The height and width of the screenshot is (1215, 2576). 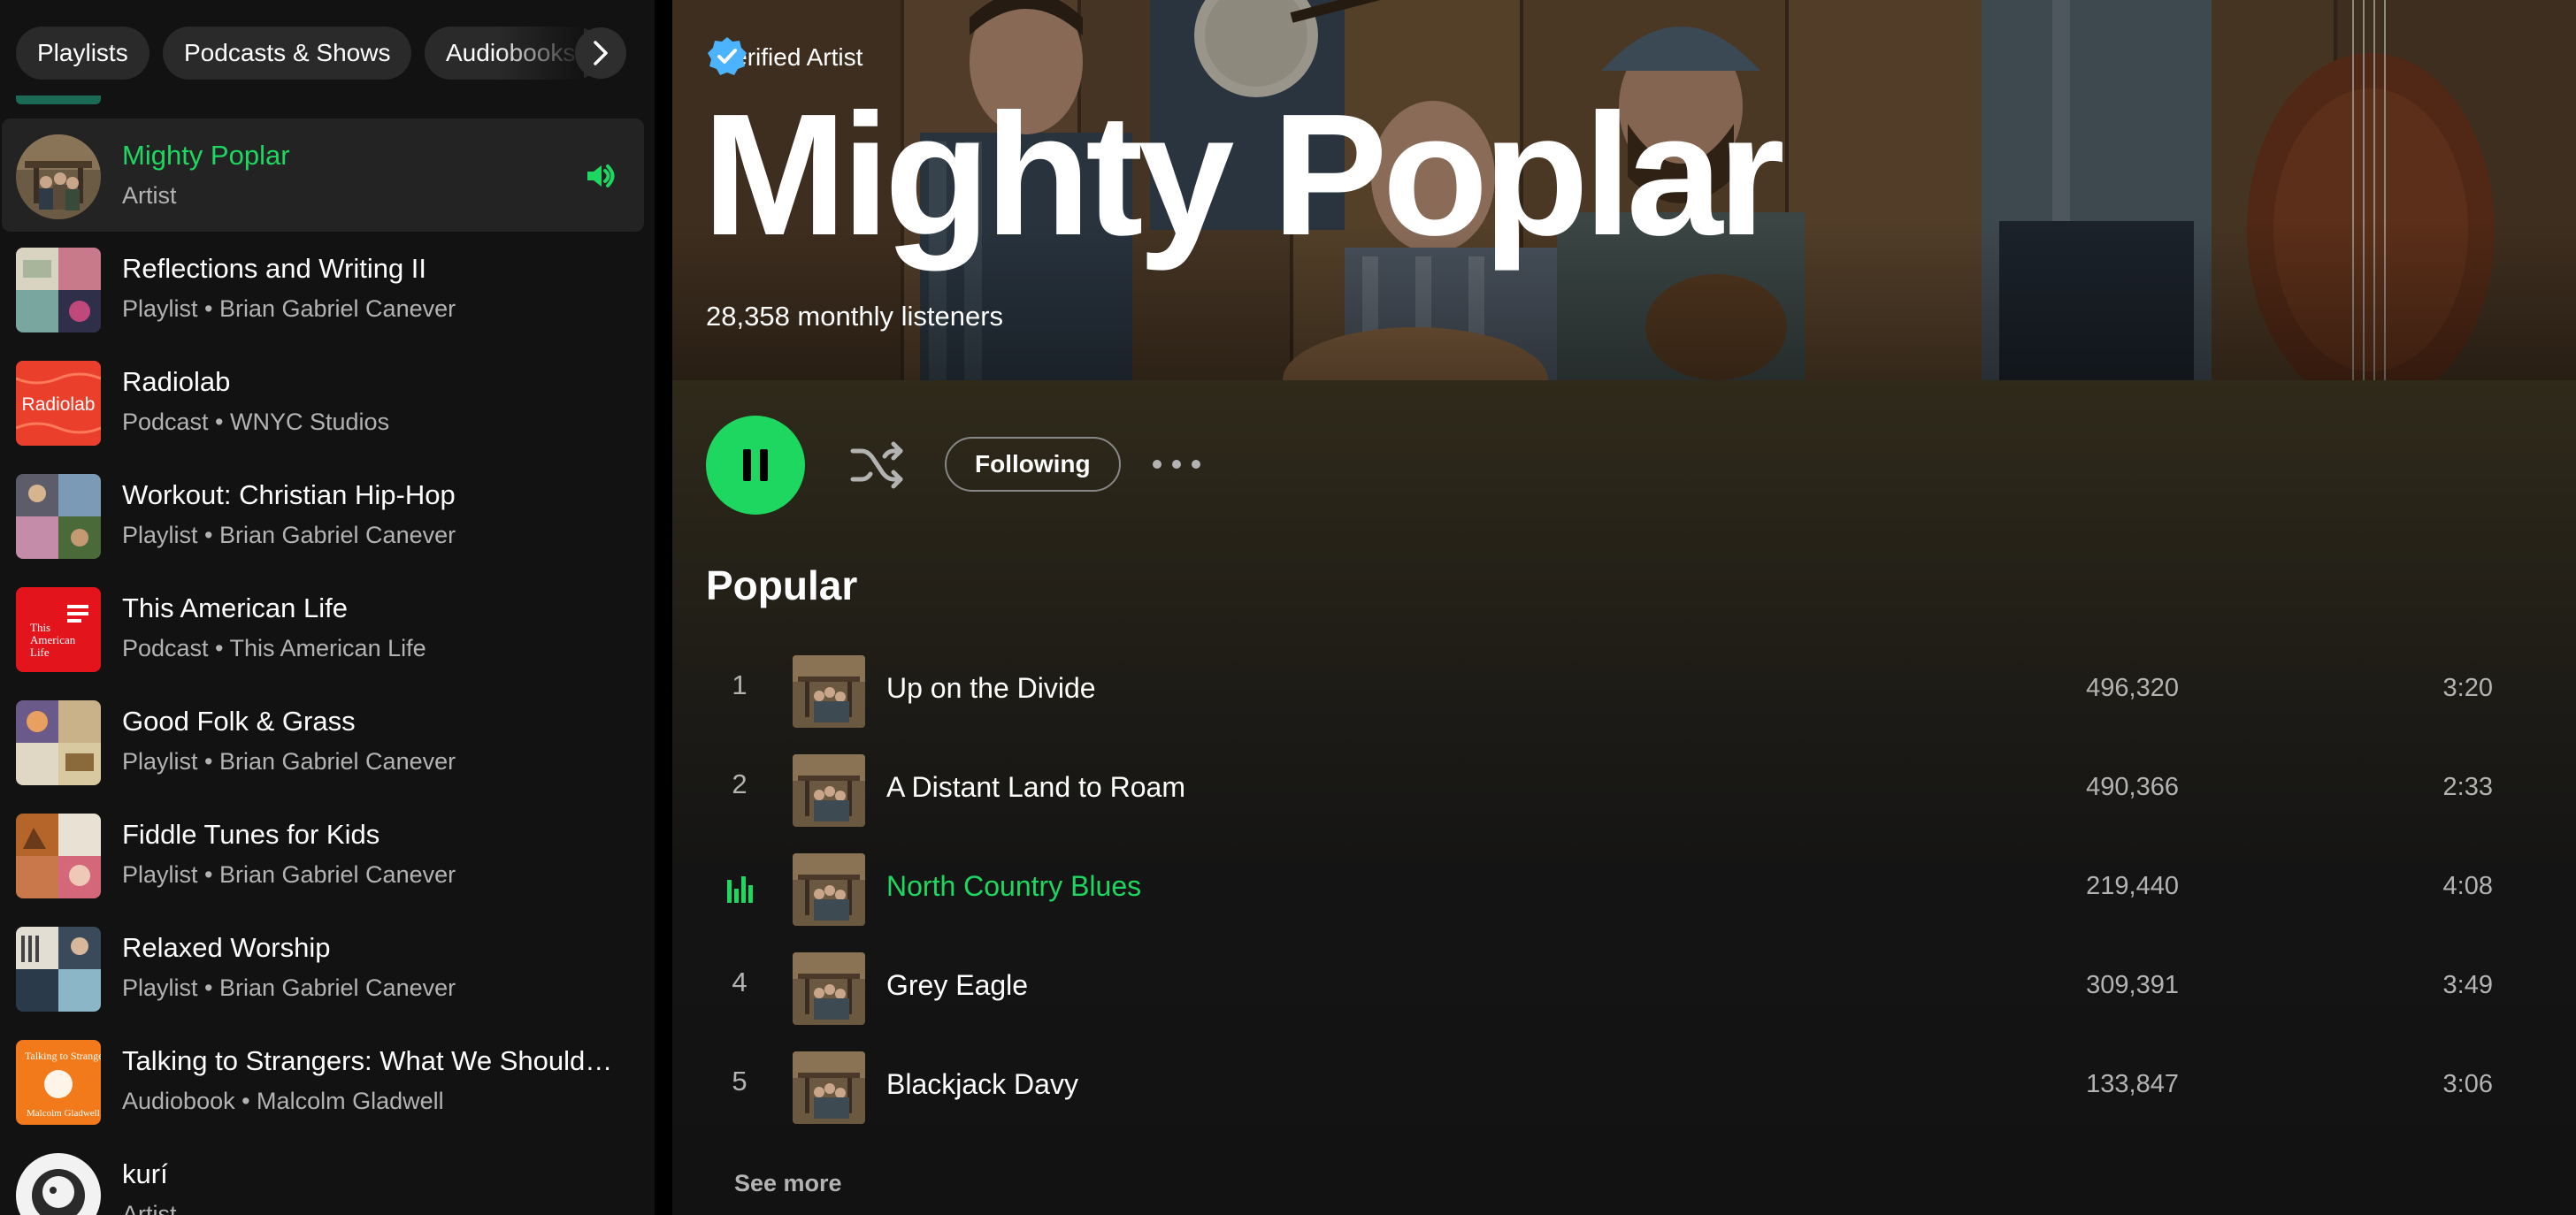 I want to click on track-number: 4, so click(x=740, y=982).